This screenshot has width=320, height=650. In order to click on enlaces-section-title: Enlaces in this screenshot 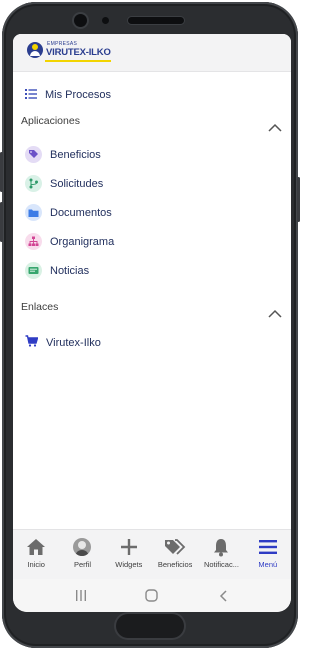, I will do `click(40, 307)`.